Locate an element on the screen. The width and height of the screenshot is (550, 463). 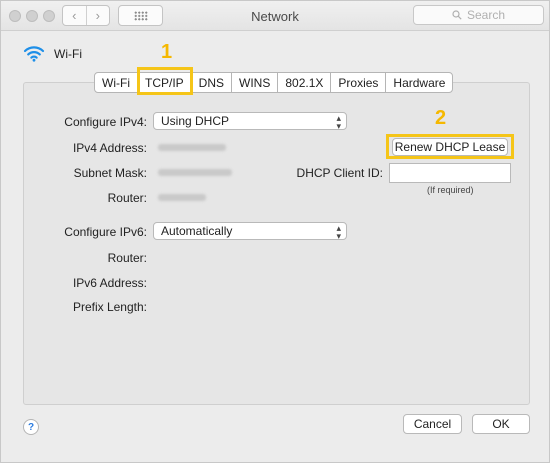
tab-hardware: Hardware is located at coordinates (418, 82).